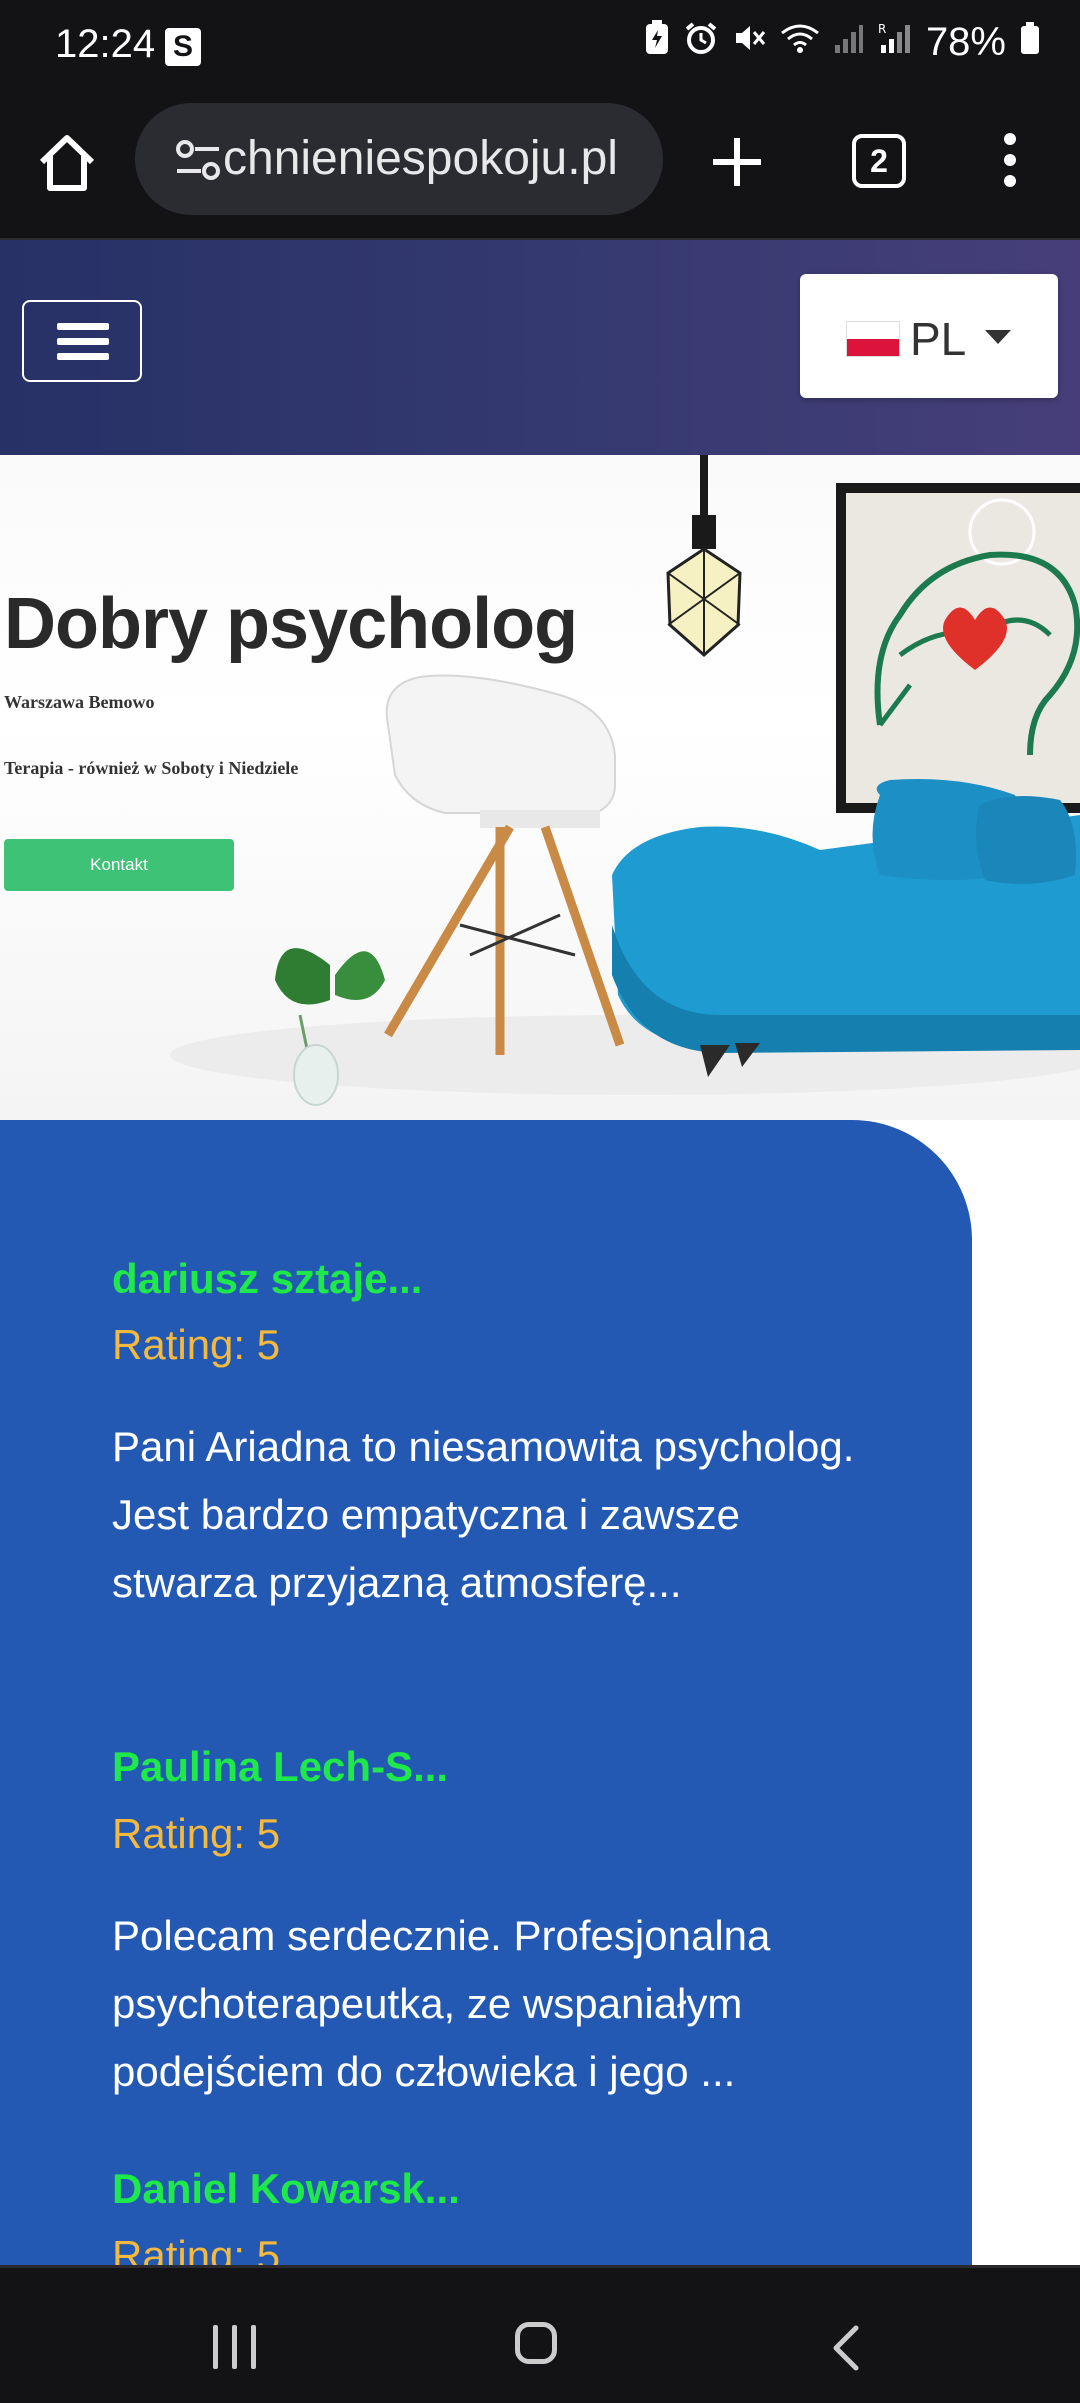 This screenshot has height=2403, width=1080. I want to click on signal-icon-2: R, so click(895, 42).